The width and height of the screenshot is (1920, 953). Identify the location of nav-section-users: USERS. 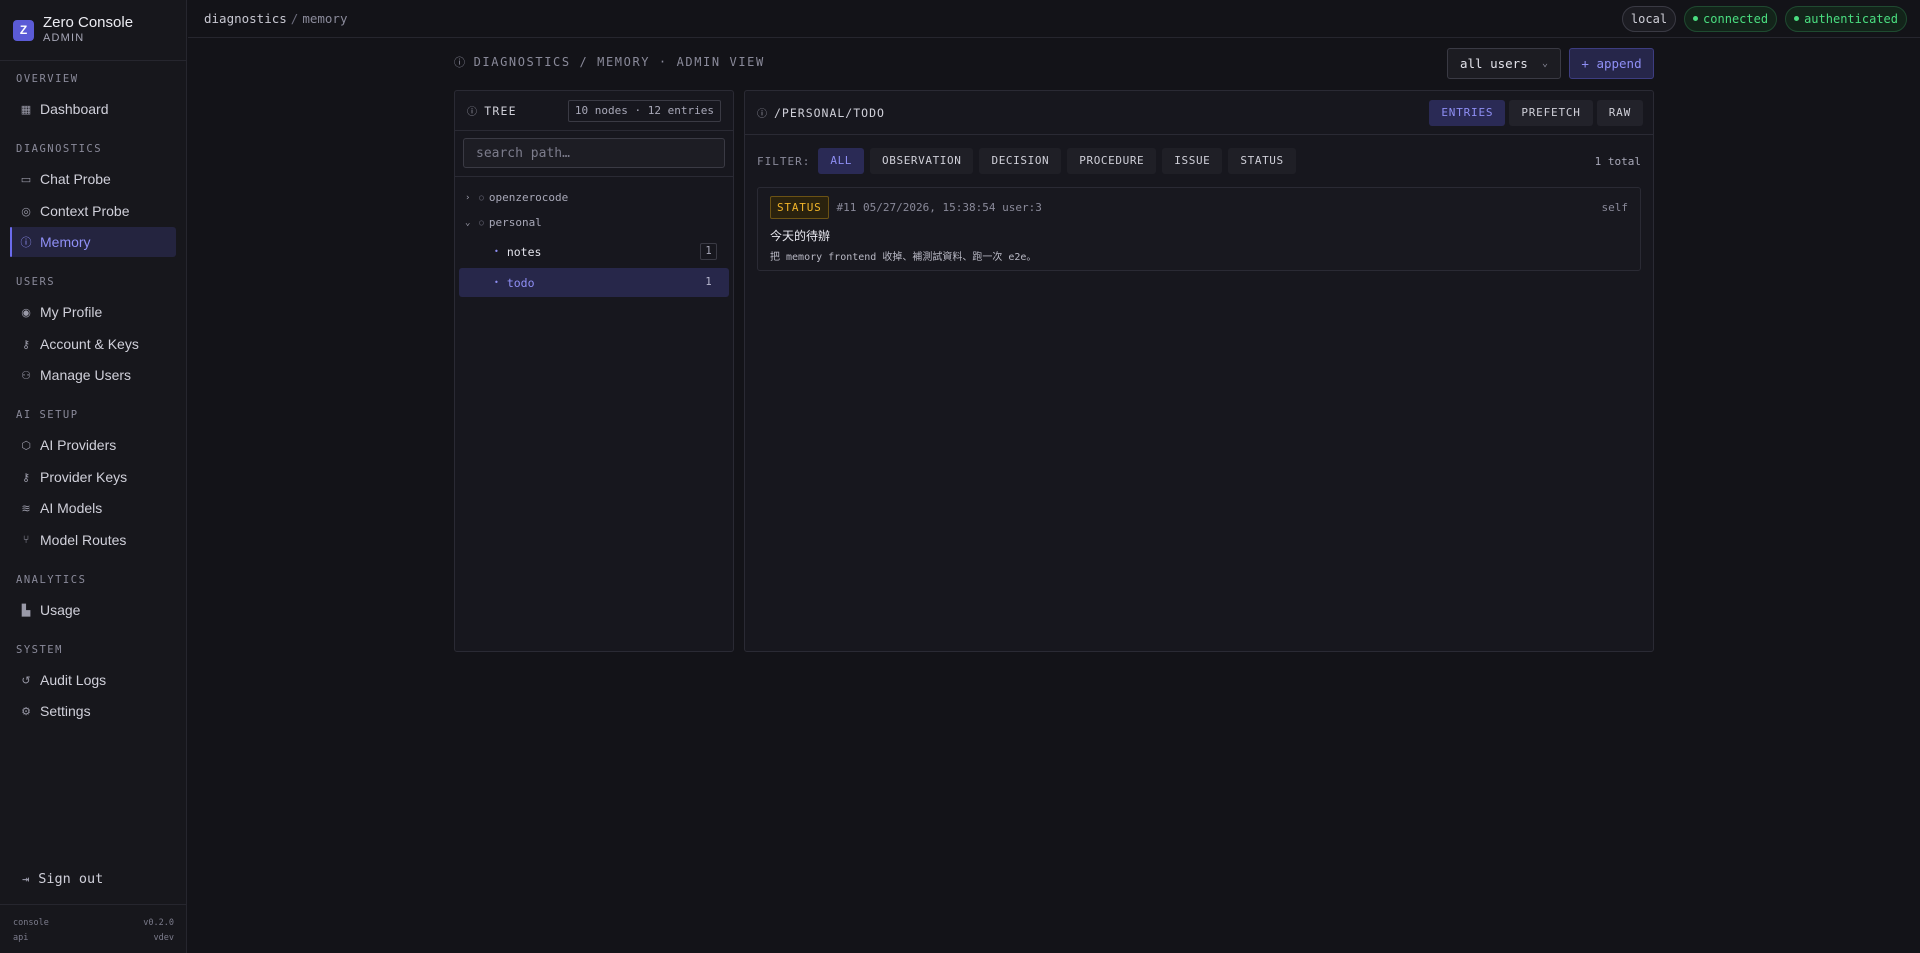
(36, 282).